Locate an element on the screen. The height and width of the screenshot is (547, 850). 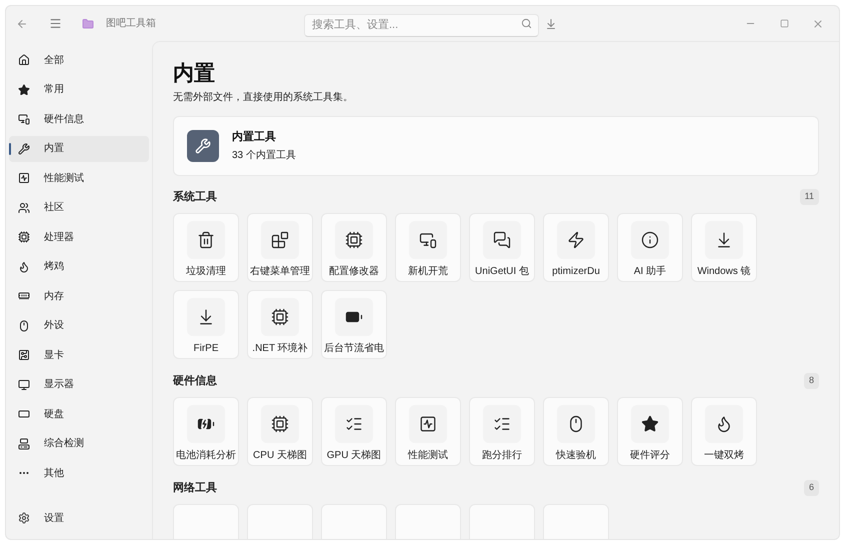
tool-tile: 性能测试 is located at coordinates (428, 431).